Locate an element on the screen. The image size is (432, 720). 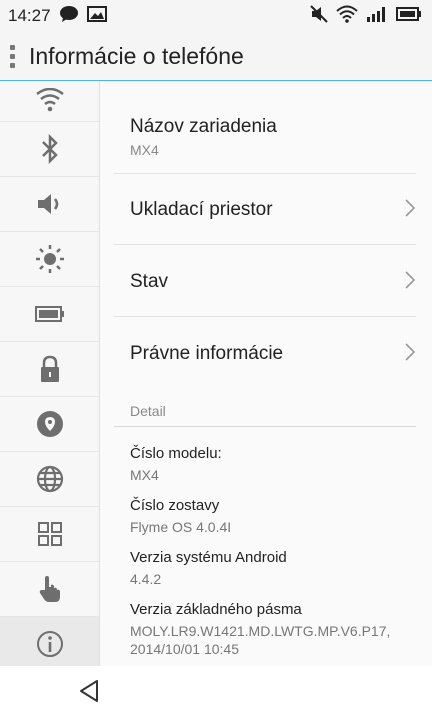
signal-icon is located at coordinates (377, 16).